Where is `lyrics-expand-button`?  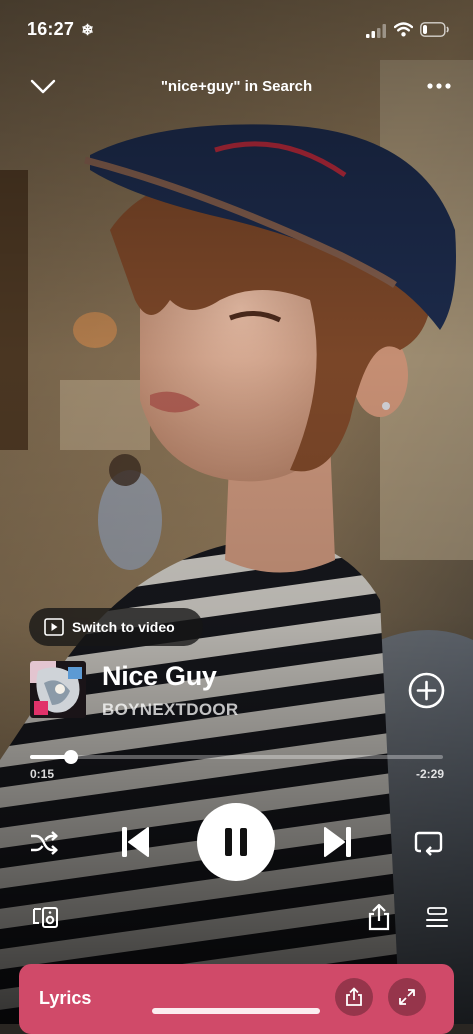
lyrics-expand-button is located at coordinates (407, 997).